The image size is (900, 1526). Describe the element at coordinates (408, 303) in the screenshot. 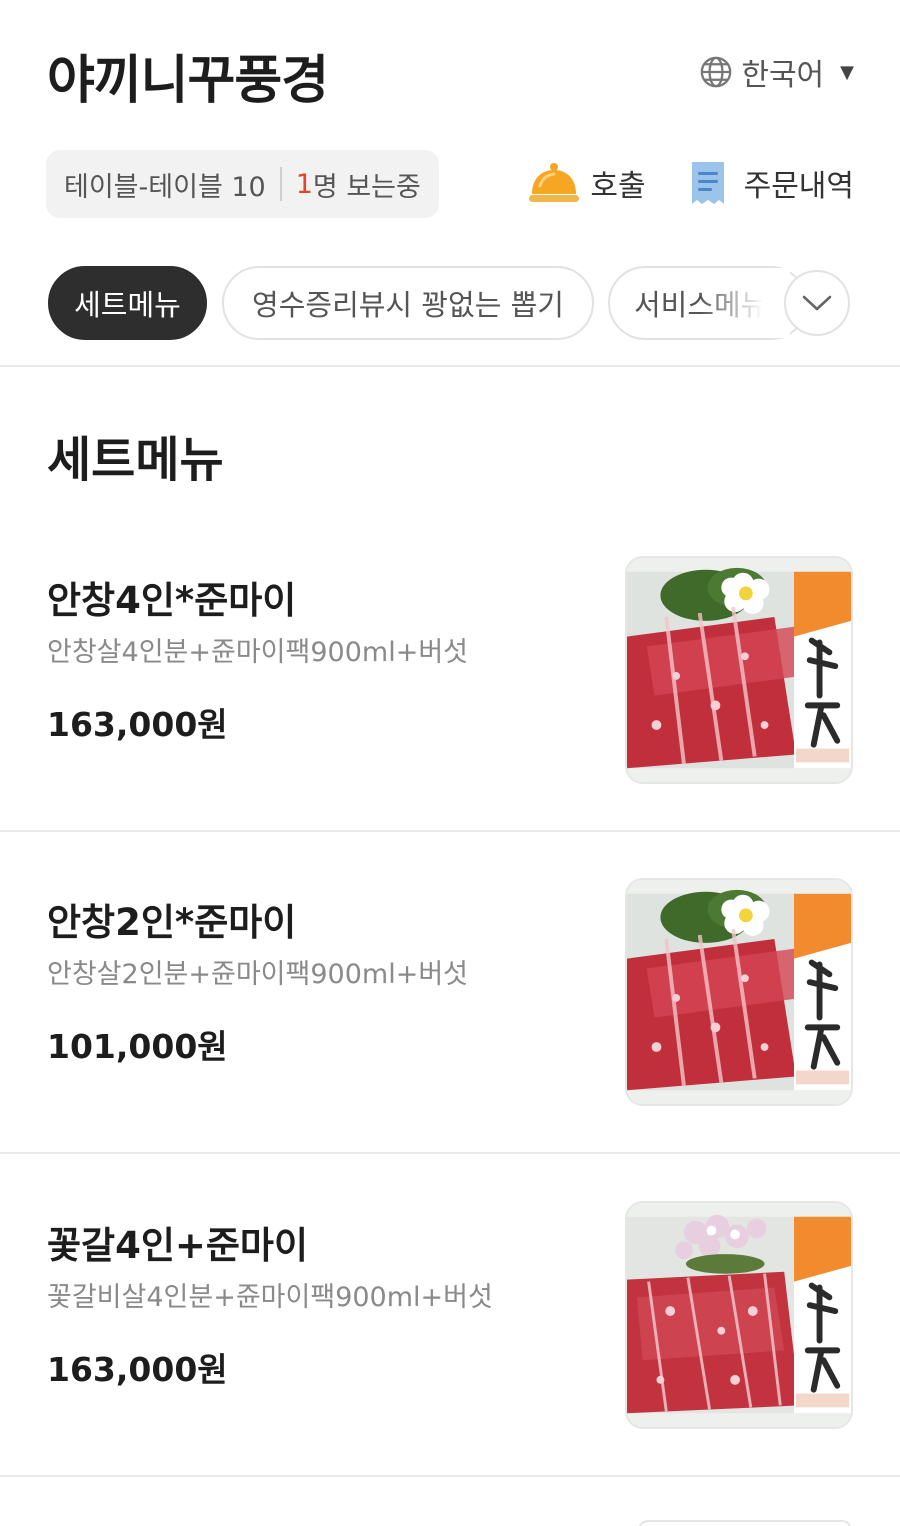

I see `tab-receipt-review-draw: 영수증리뷰시 꽝없는 뽑기` at that location.